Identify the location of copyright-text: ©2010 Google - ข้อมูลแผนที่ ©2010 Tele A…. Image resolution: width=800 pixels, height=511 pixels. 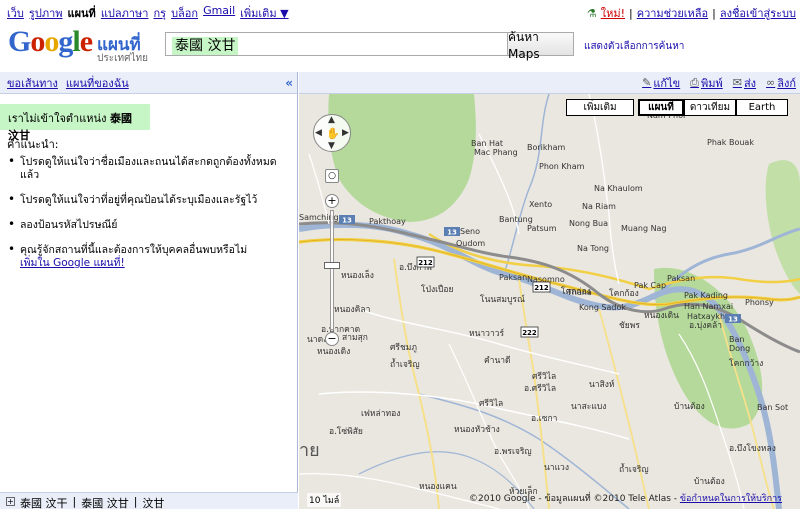
(573, 499).